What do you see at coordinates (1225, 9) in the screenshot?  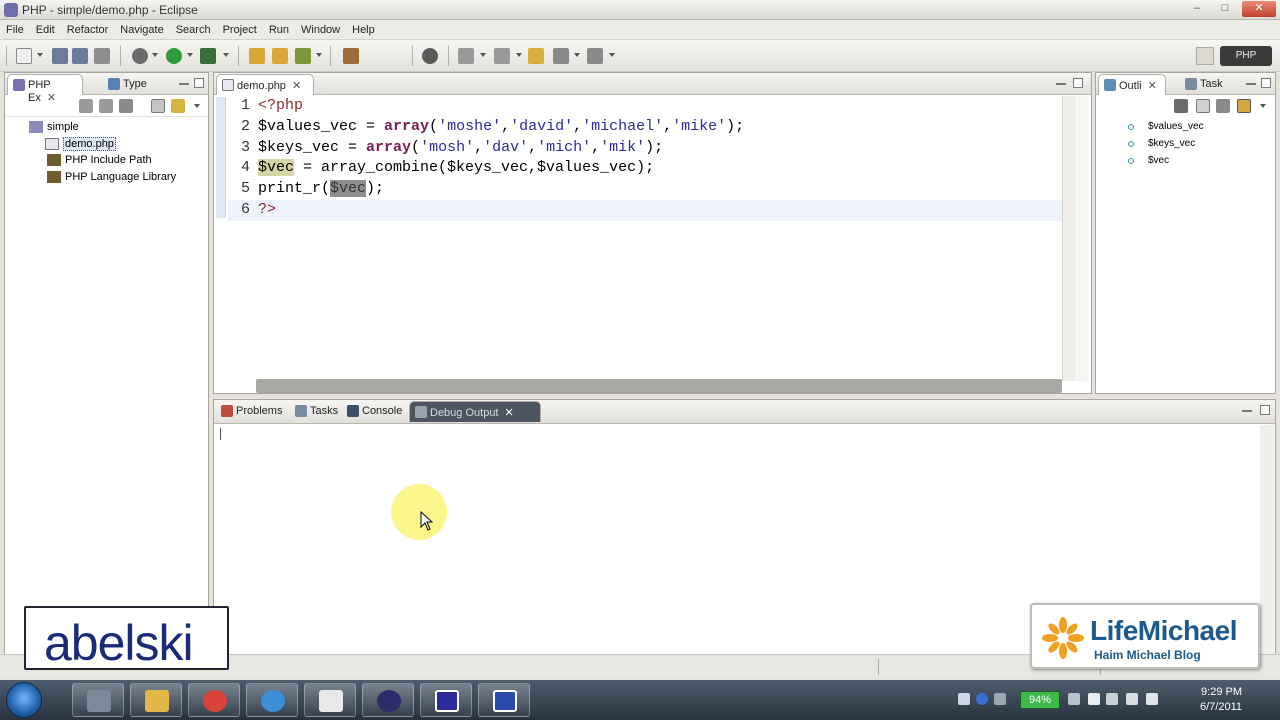 I see `maximize-button: □` at bounding box center [1225, 9].